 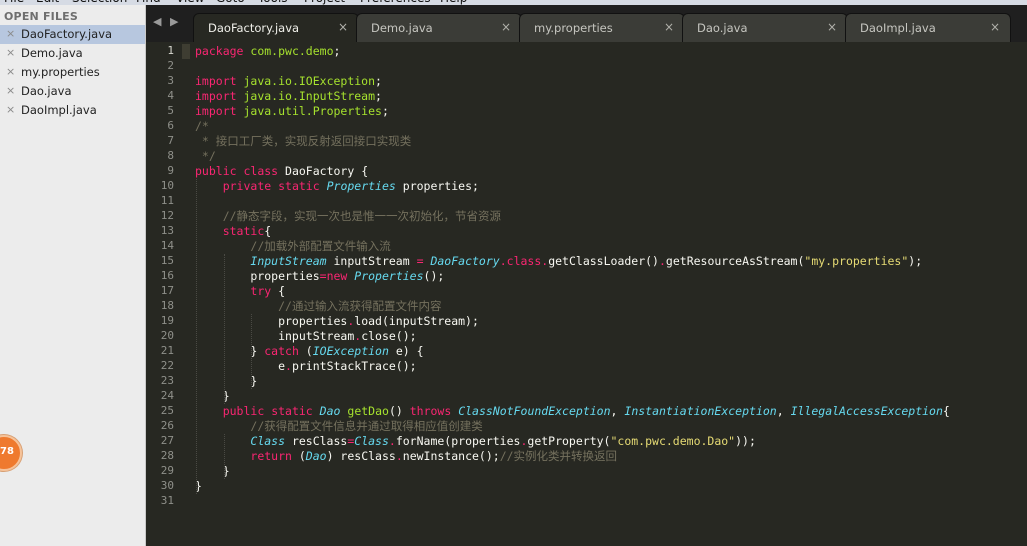 I want to click on code-line: /*, so click(x=202, y=126).